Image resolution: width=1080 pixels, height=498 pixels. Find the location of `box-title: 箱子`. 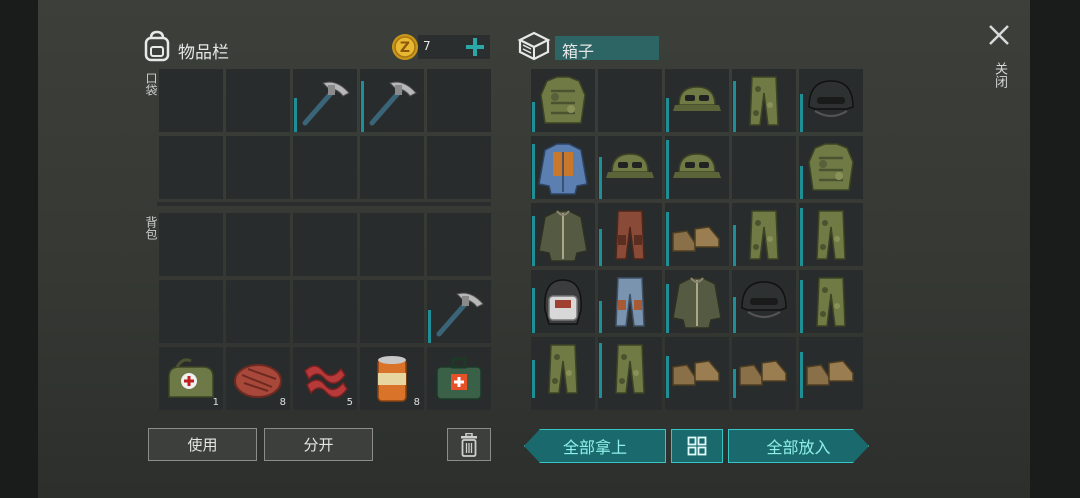

box-title: 箱子 is located at coordinates (578, 51).